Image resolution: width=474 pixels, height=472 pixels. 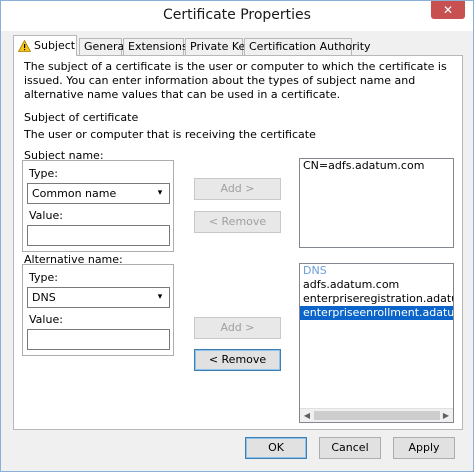 I want to click on tab-label: Private Key, so click(x=221, y=46).